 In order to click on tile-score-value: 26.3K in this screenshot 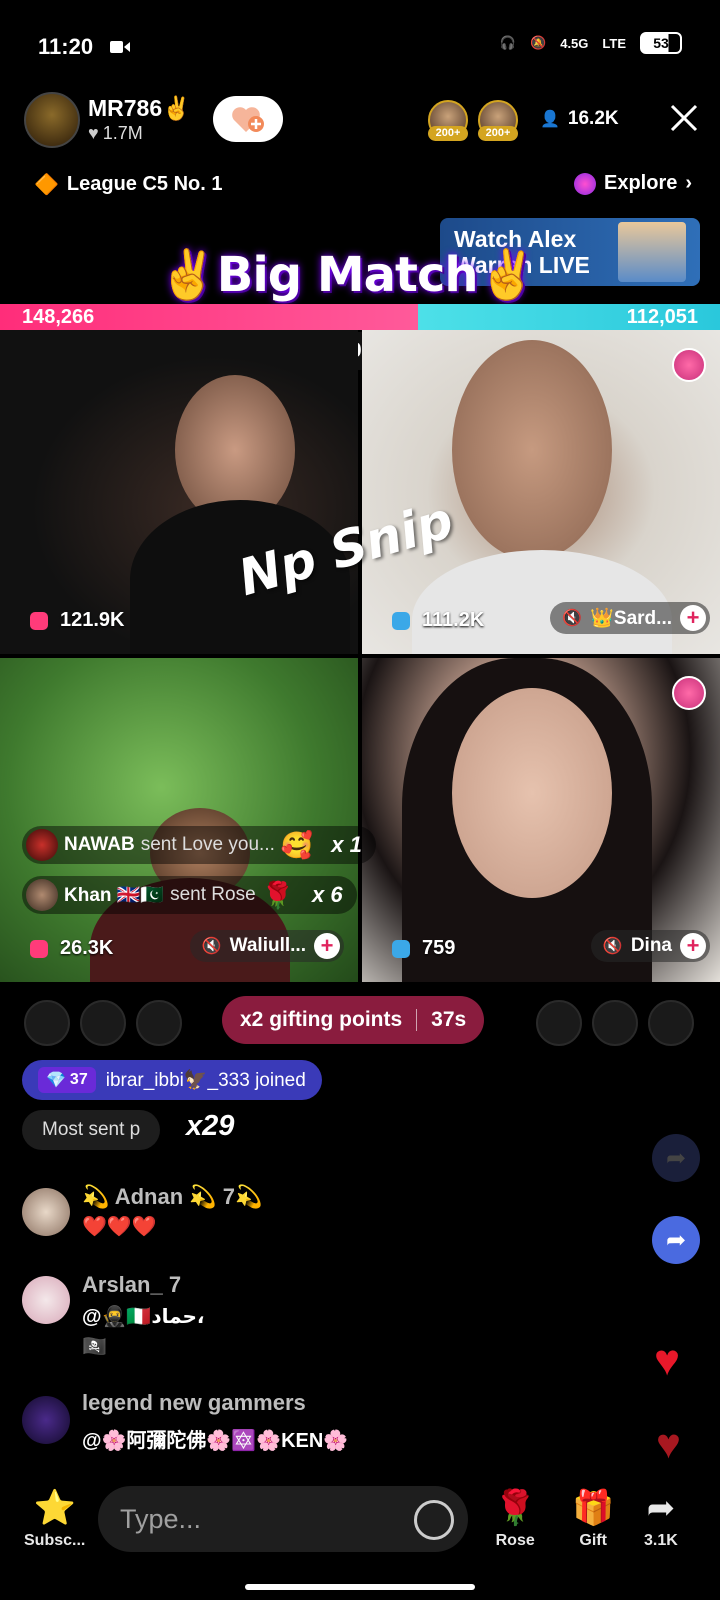, I will do `click(87, 948)`.